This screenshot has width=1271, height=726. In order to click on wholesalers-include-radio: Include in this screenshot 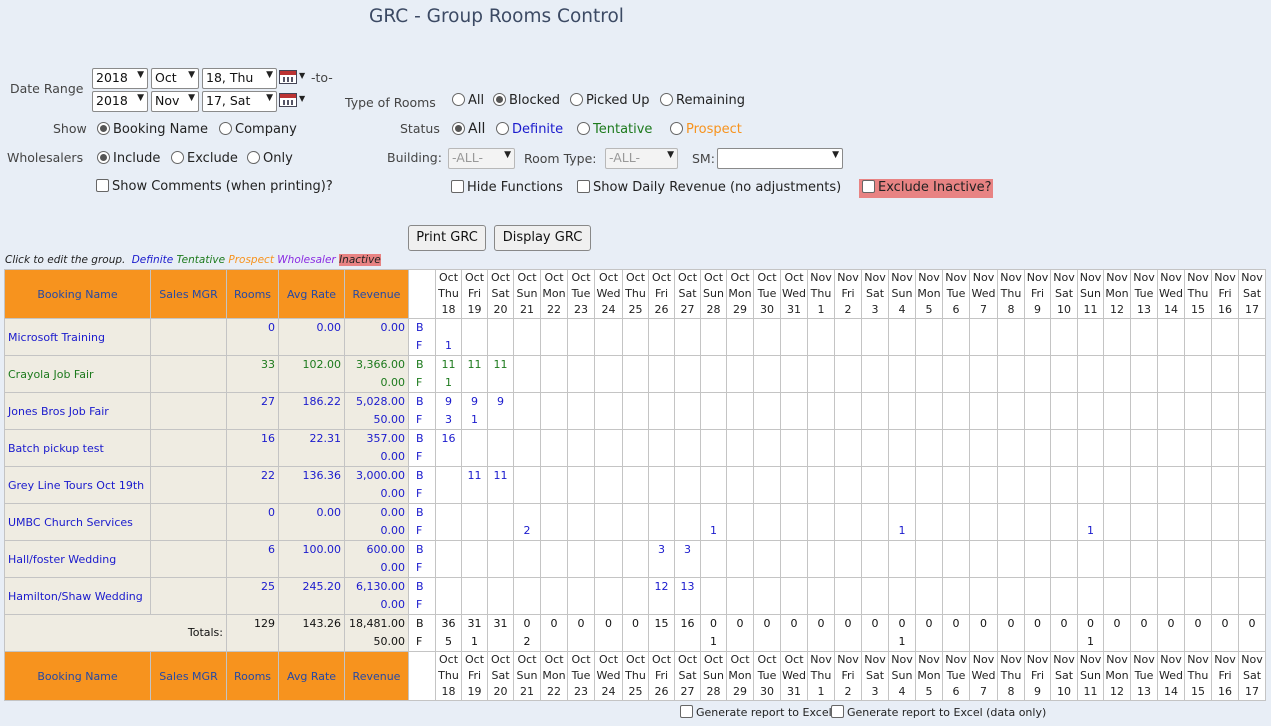, I will do `click(128, 158)`.